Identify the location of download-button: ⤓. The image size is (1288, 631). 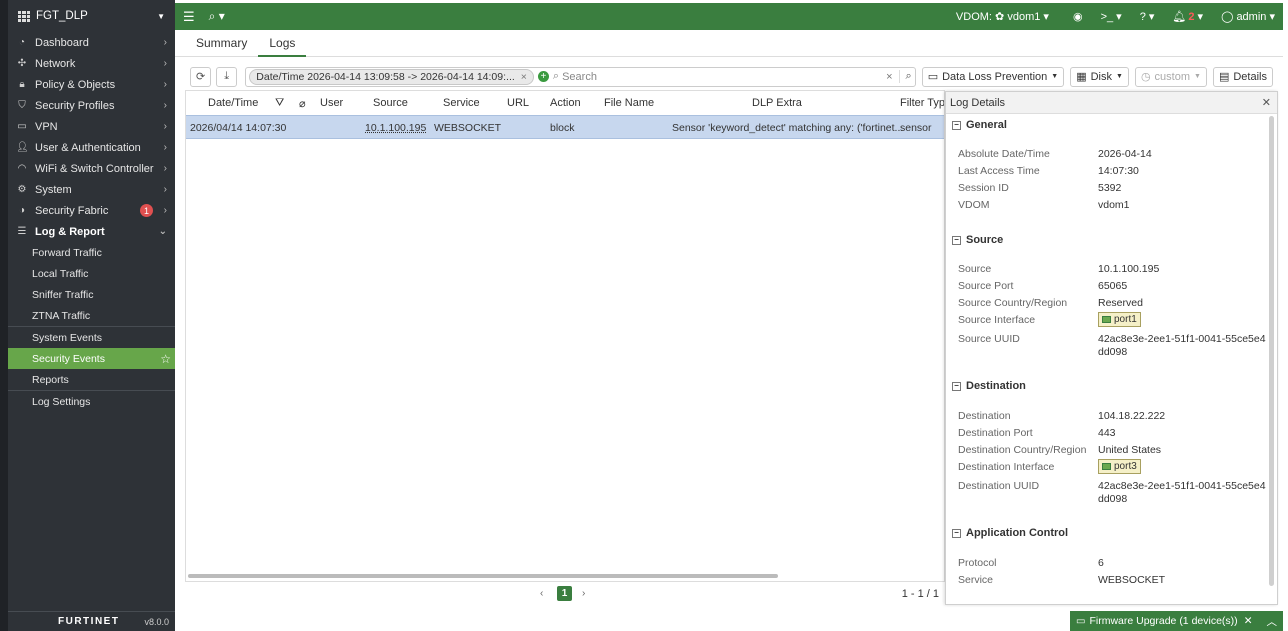
(227, 76).